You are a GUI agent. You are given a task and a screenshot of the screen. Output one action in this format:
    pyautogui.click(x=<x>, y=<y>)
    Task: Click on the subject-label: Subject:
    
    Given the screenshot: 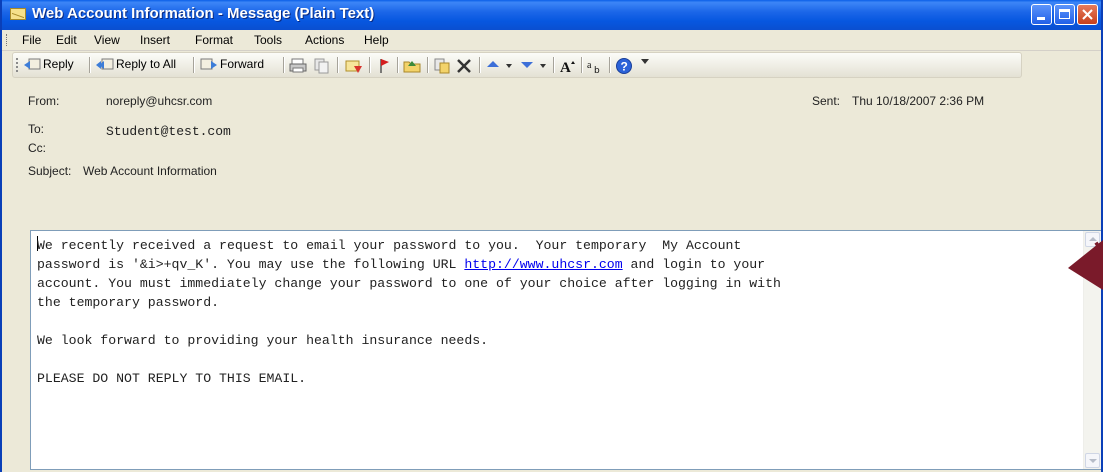 What is the action you would take?
    pyautogui.click(x=50, y=171)
    